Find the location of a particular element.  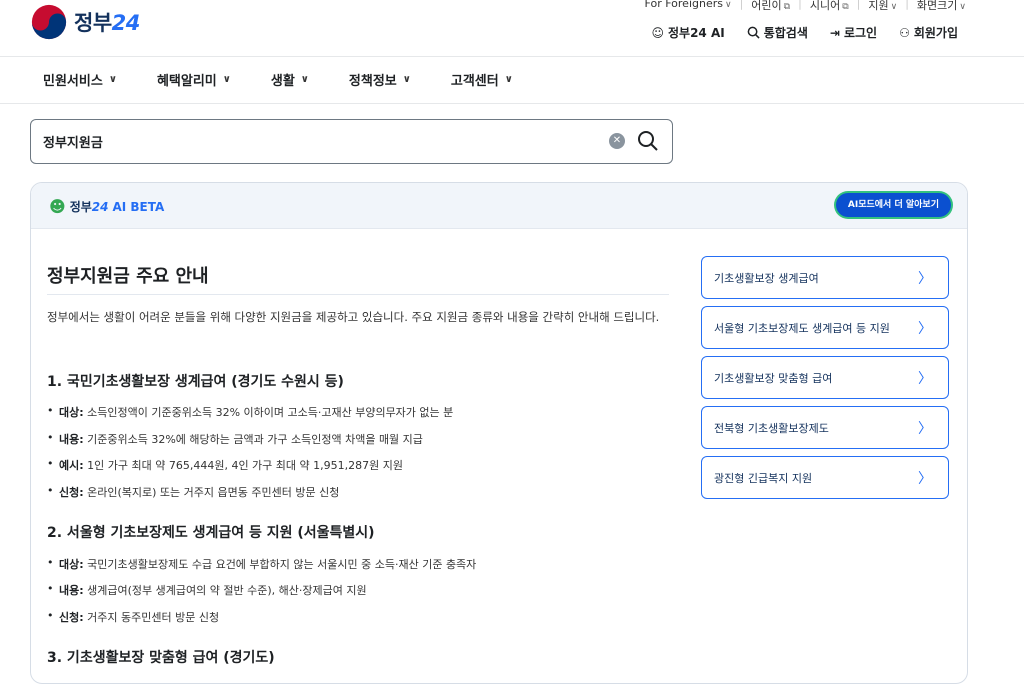

for-foreigners-link: For Foreigners ∨ is located at coordinates (688, 6).